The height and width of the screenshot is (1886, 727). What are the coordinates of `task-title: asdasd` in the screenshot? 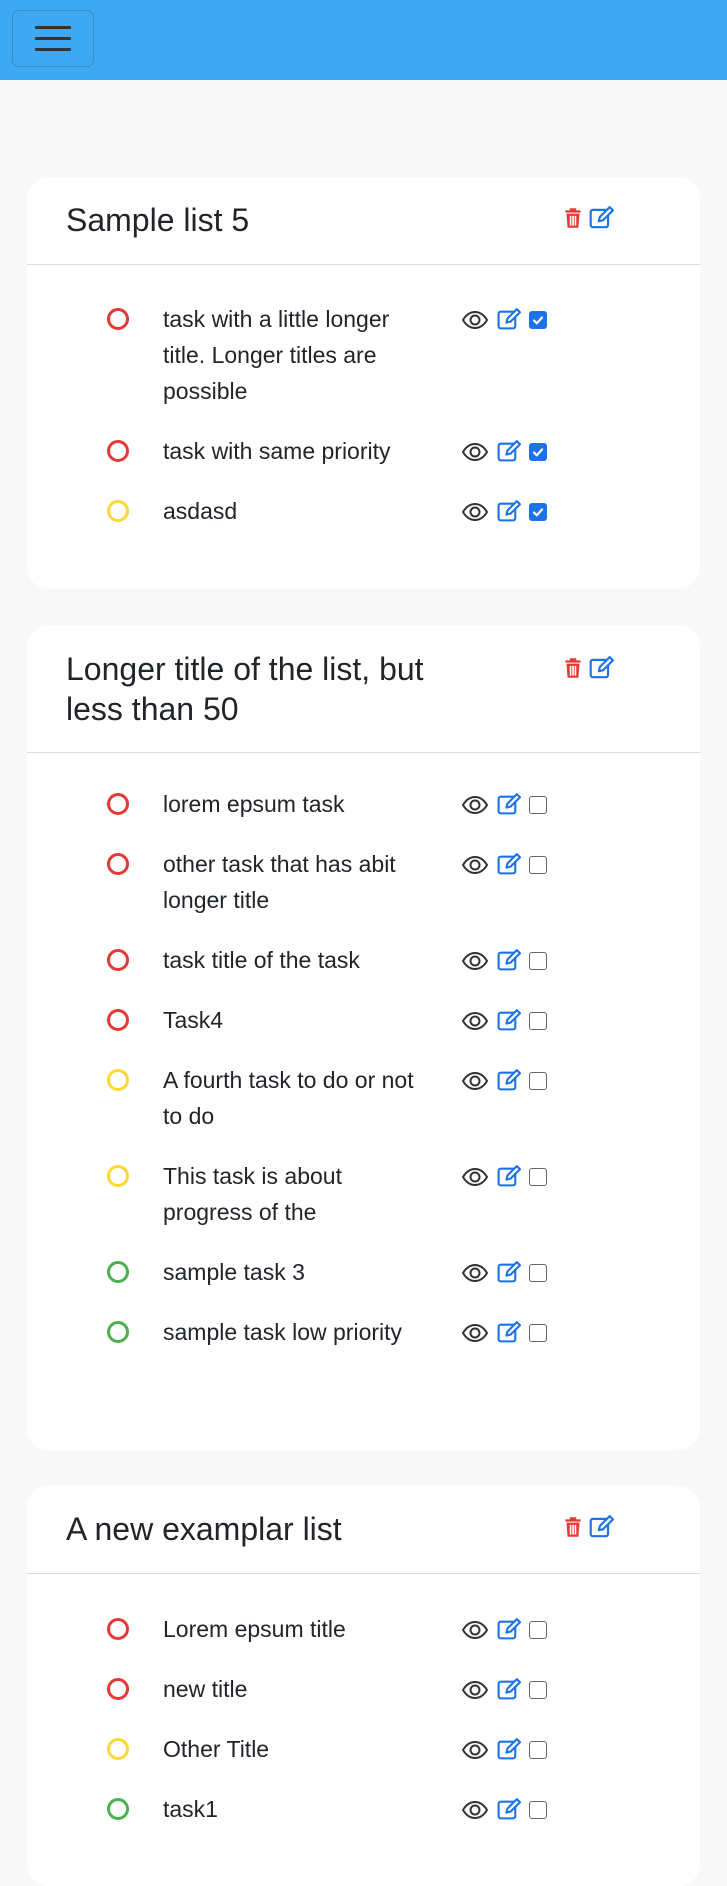 It's located at (200, 511).